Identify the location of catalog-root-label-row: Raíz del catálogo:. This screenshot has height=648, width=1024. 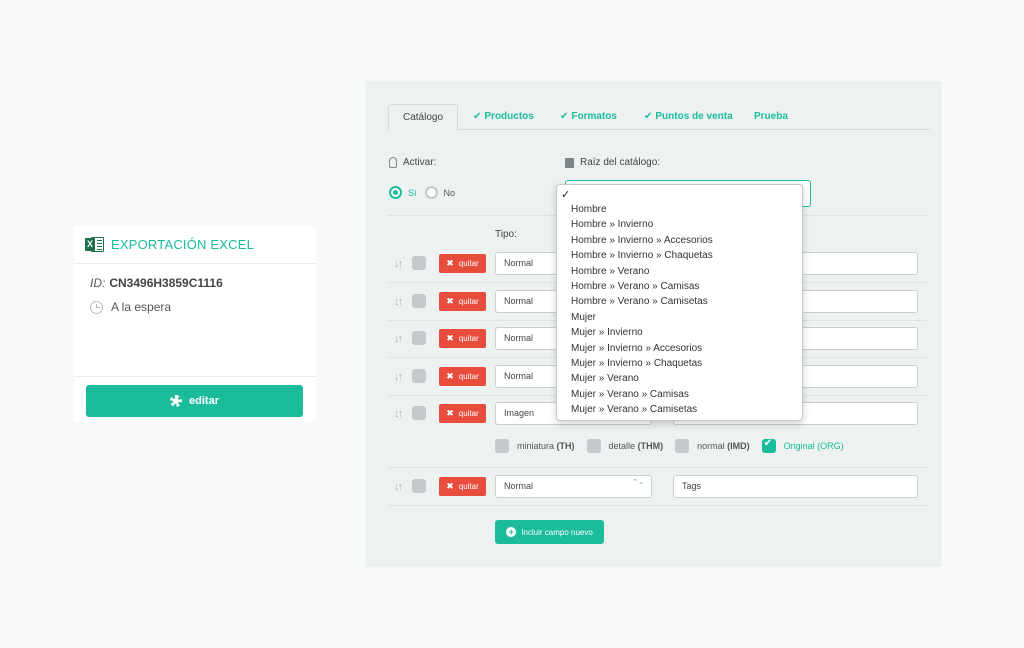
(612, 162).